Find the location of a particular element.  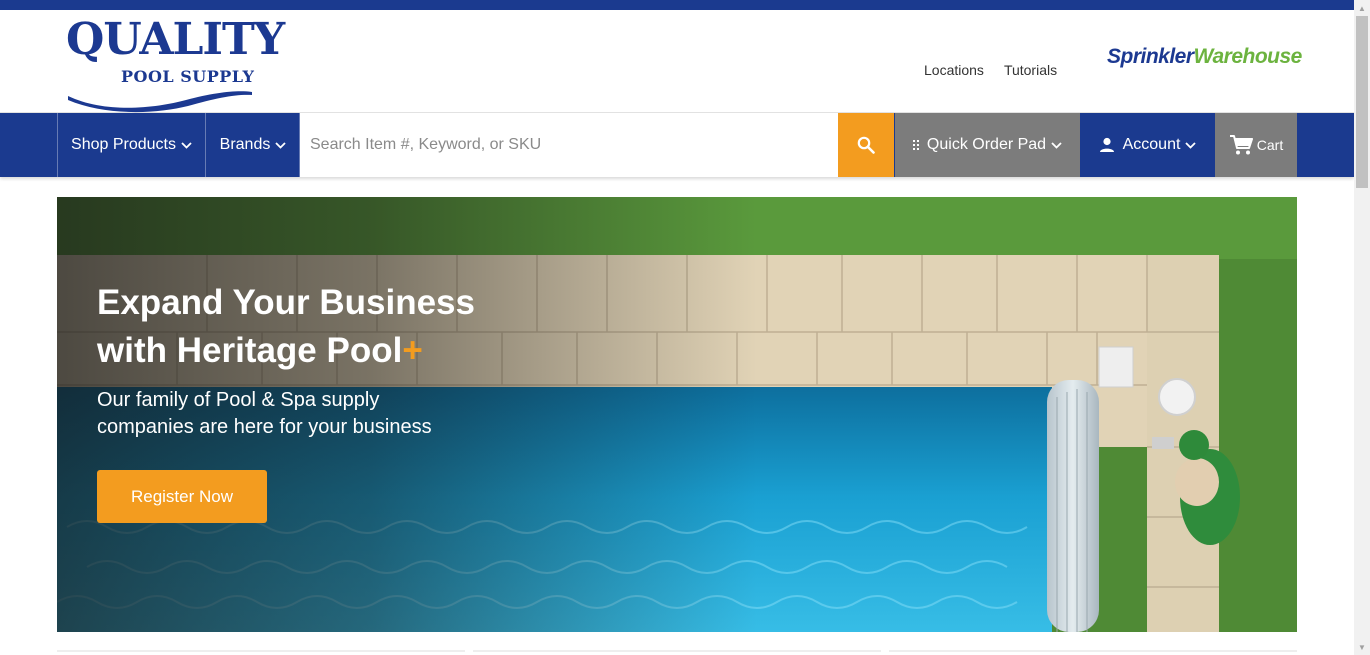

page-scrollbar: ▲ ▼ is located at coordinates (1362, 327).